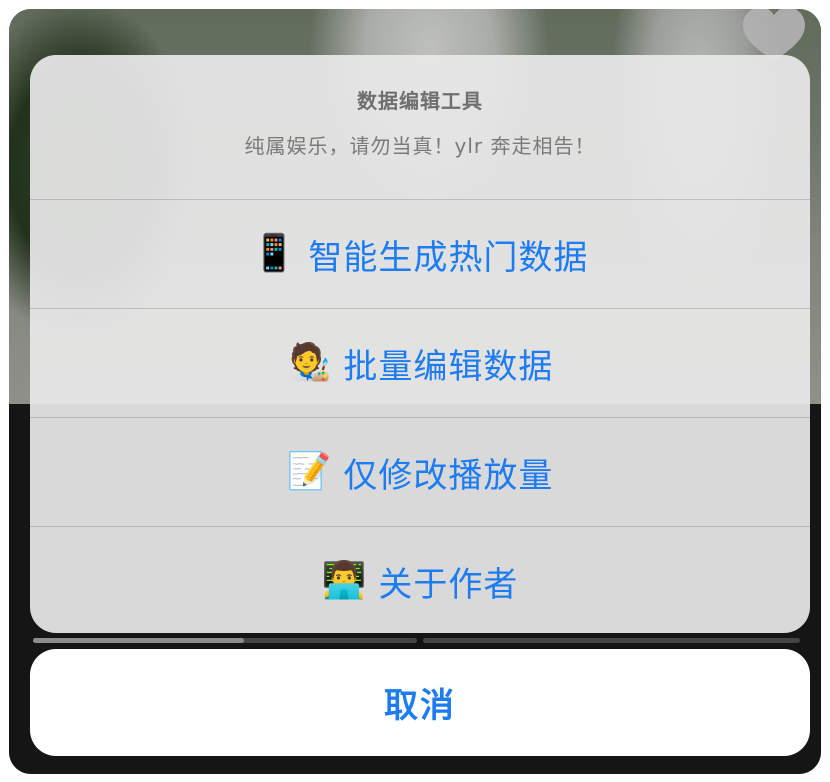 This screenshot has width=830, height=782. What do you see at coordinates (139, 640) in the screenshot?
I see `video-progress-fill` at bounding box center [139, 640].